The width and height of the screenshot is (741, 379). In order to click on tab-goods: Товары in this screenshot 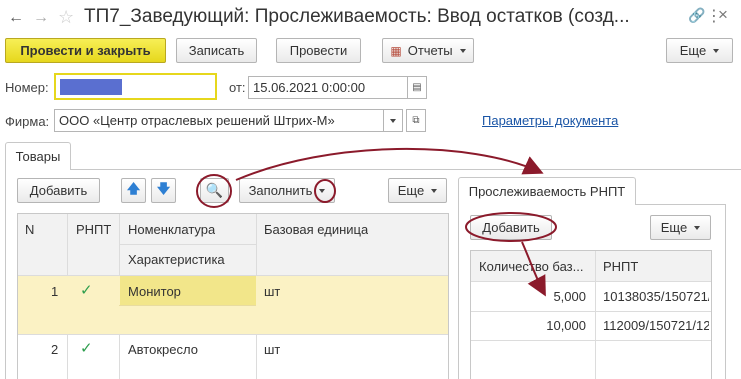, I will do `click(38, 156)`.